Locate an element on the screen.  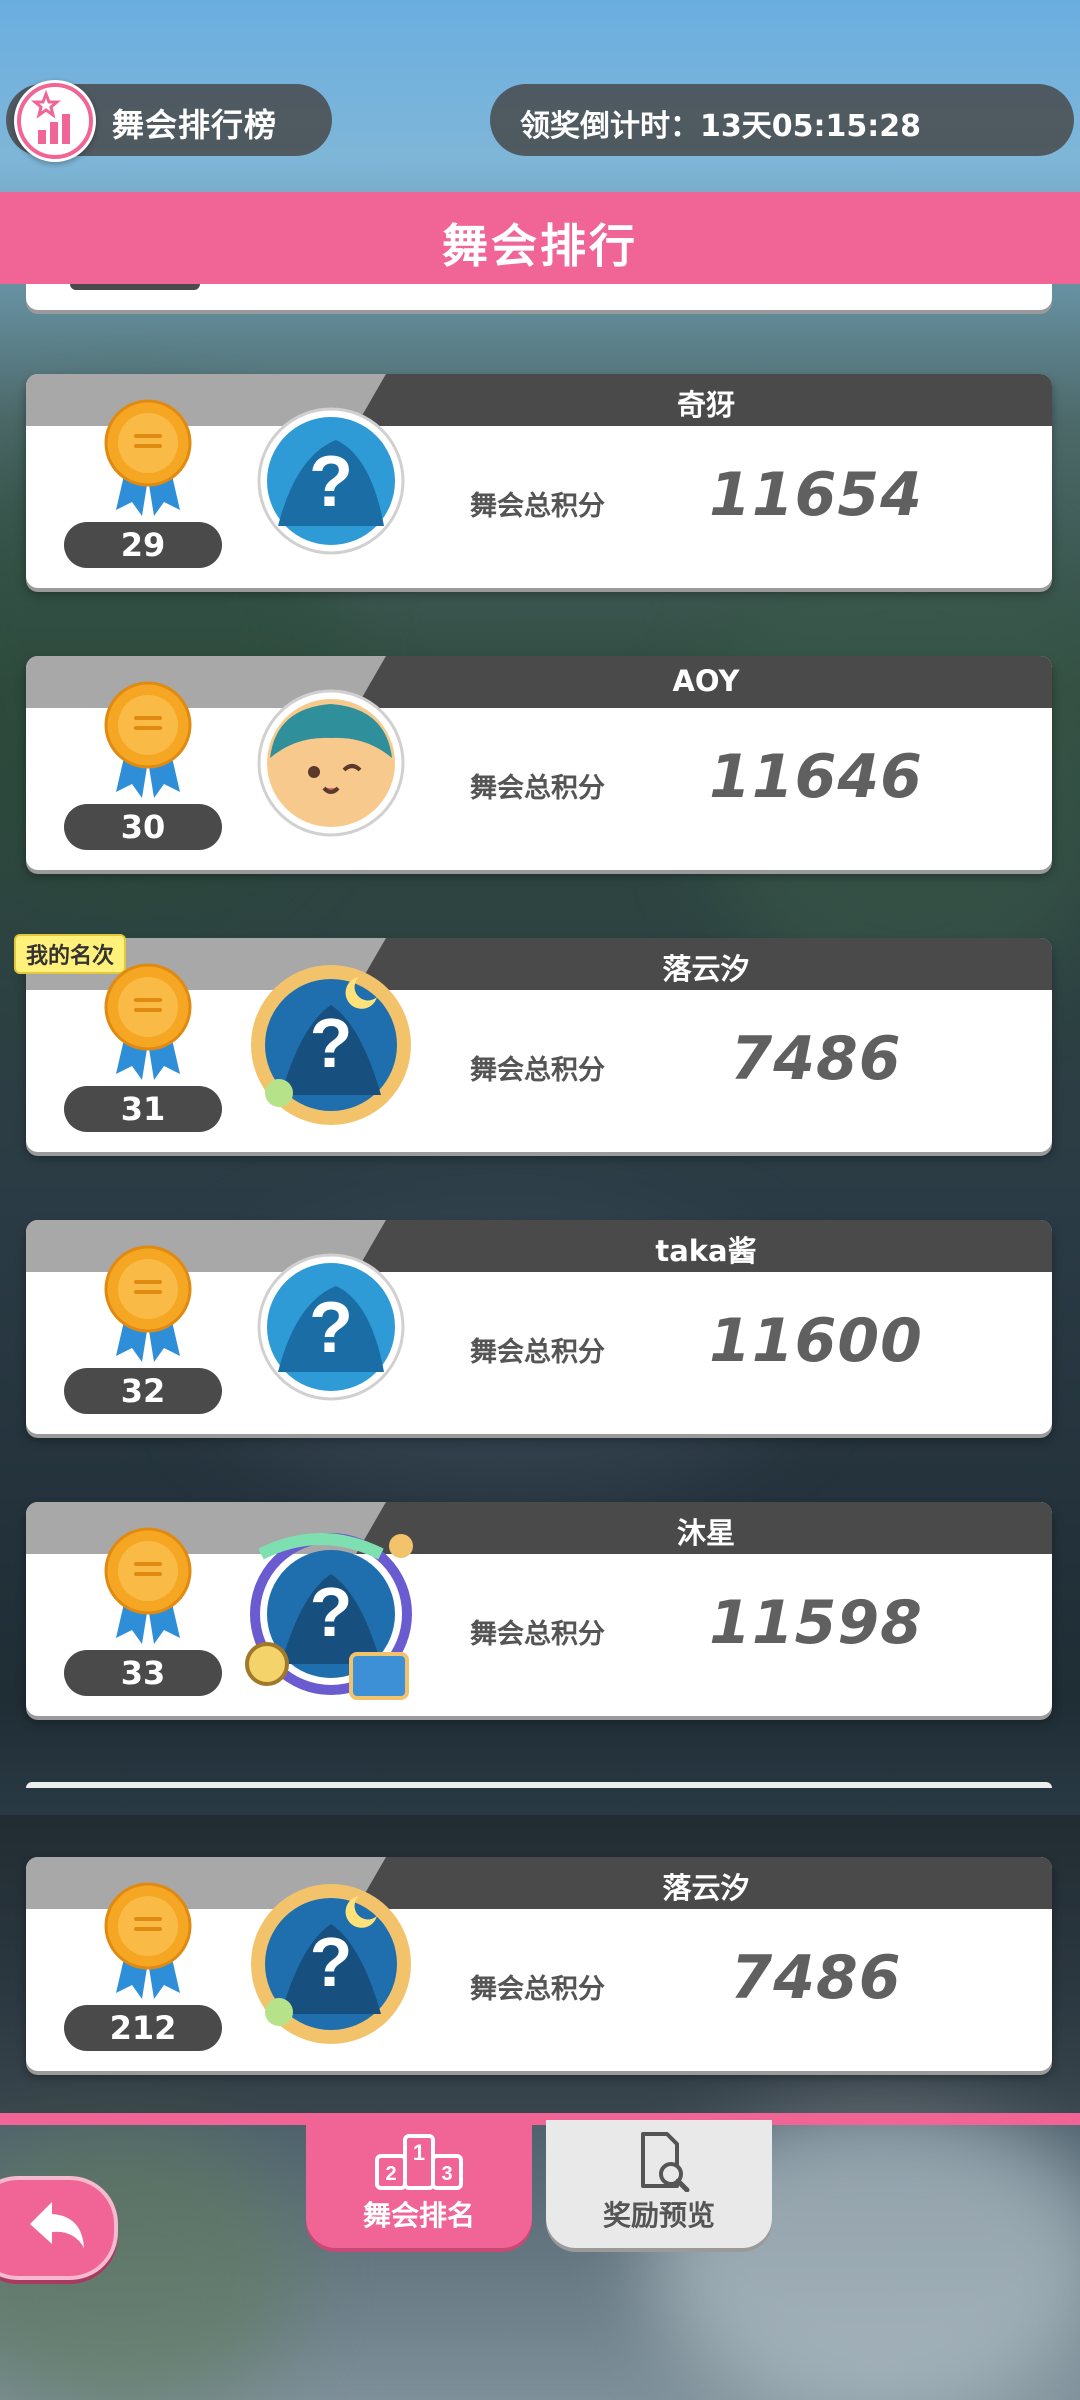
countdown-value: 13天05:15:28 is located at coordinates (810, 126).